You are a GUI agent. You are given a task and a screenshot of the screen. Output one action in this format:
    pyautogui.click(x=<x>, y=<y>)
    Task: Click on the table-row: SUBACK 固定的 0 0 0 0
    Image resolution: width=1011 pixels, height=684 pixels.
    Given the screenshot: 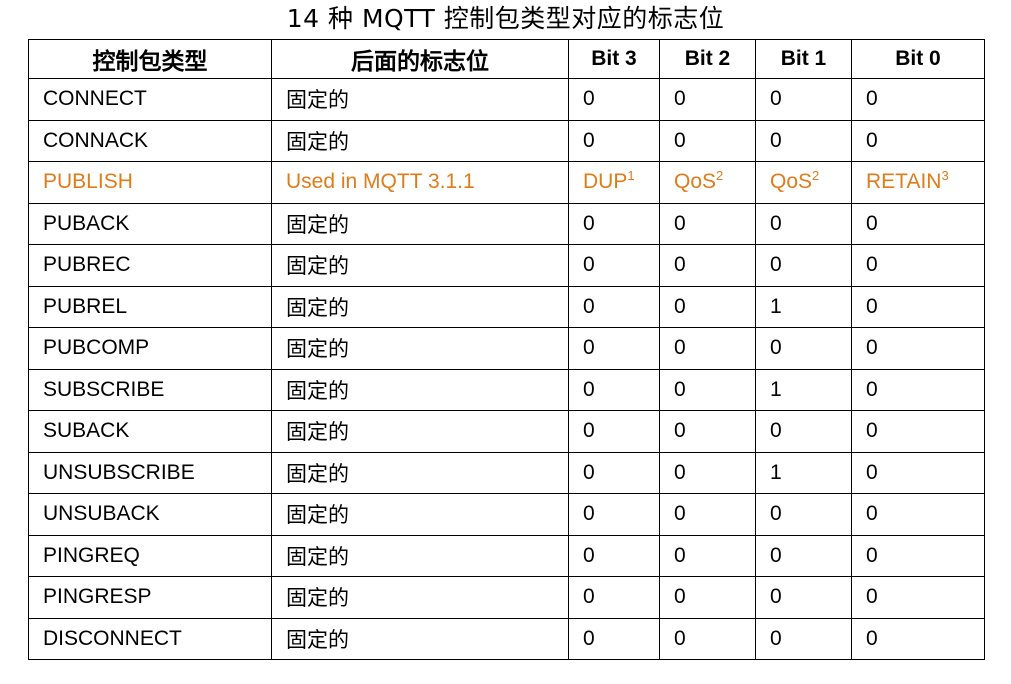 What is the action you would take?
    pyautogui.click(x=506, y=431)
    